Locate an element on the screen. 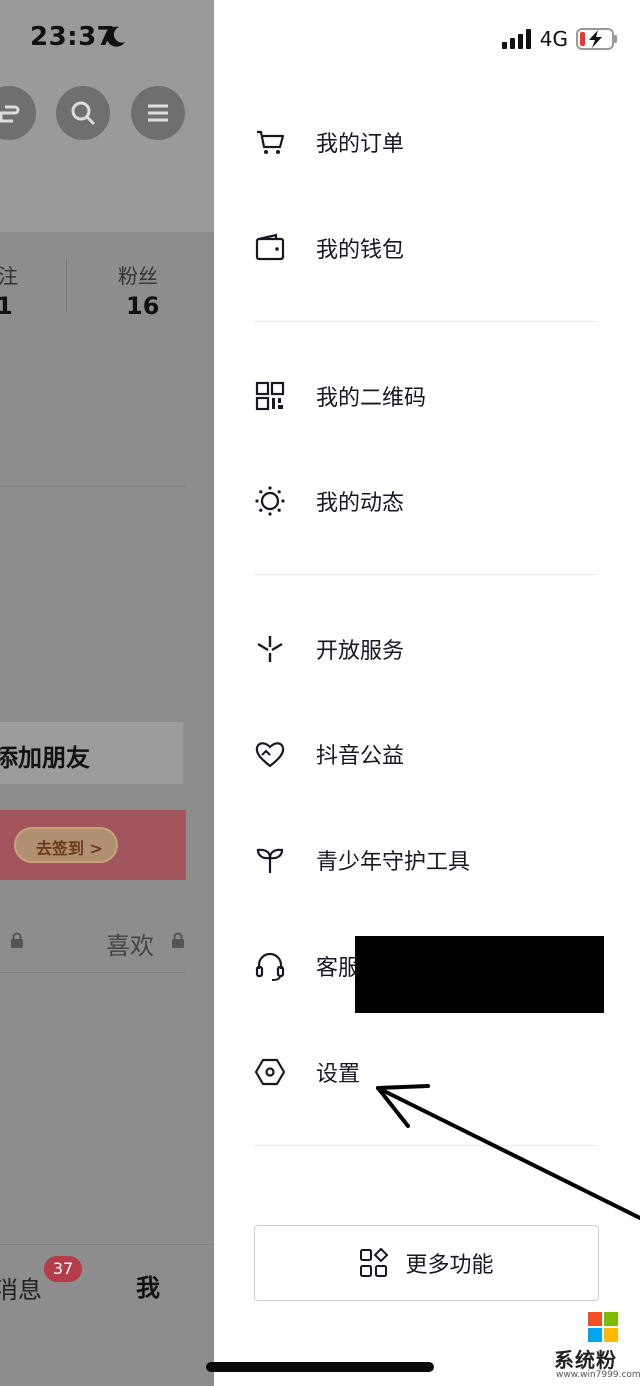  menu-label: 我的订单 is located at coordinates (360, 144).